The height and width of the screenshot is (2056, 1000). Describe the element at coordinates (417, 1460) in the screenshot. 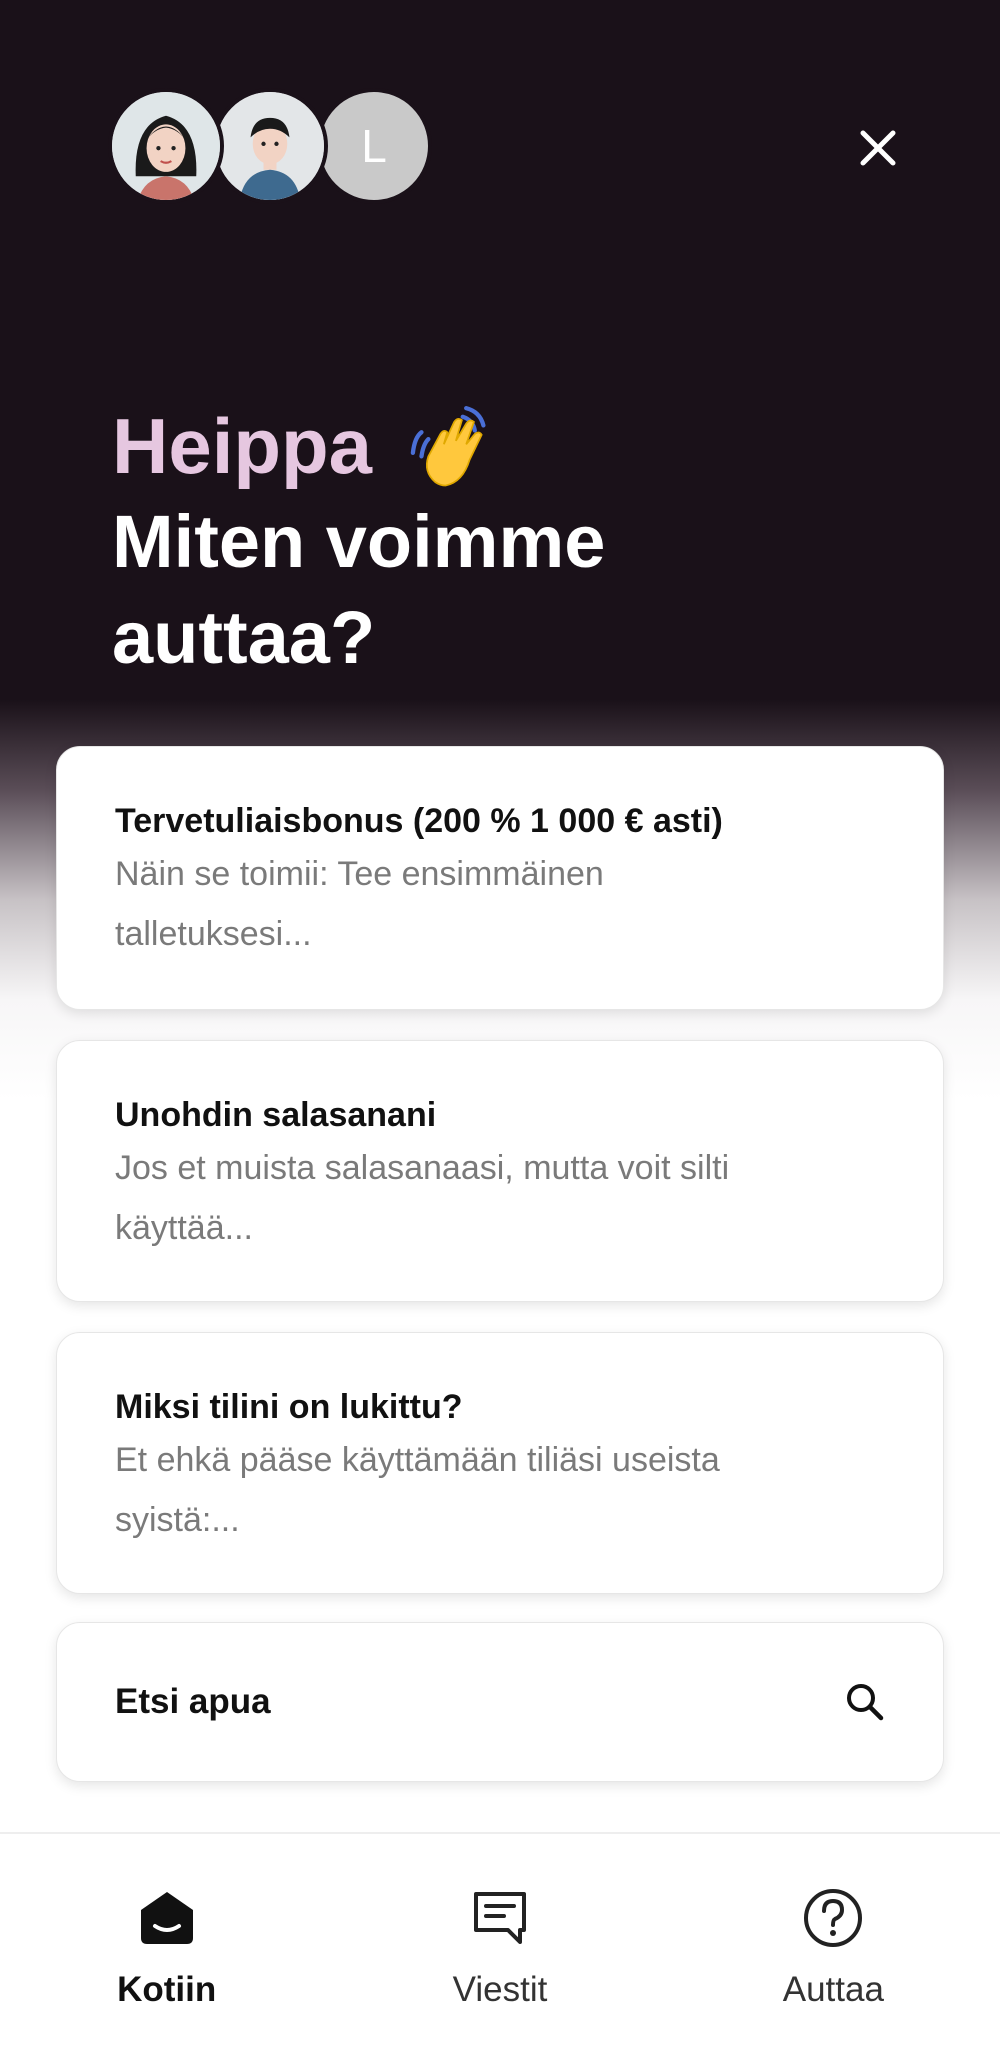

I see `article-desc-line1: Et ehkä pääse käyttämään tiliäsi useista` at that location.